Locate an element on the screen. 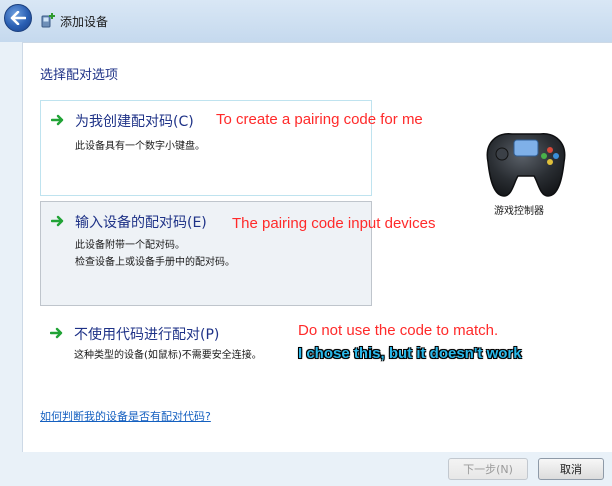 Image resolution: width=612 pixels, height=486 pixels. device-label: 游戏控制器 is located at coordinates (519, 211).